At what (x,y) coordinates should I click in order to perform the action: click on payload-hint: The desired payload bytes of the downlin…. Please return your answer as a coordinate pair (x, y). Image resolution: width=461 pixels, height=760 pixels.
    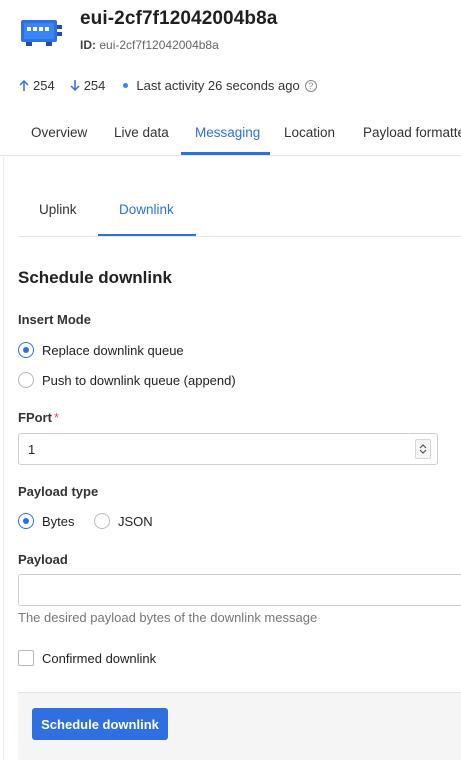
    Looking at the image, I should click on (168, 617).